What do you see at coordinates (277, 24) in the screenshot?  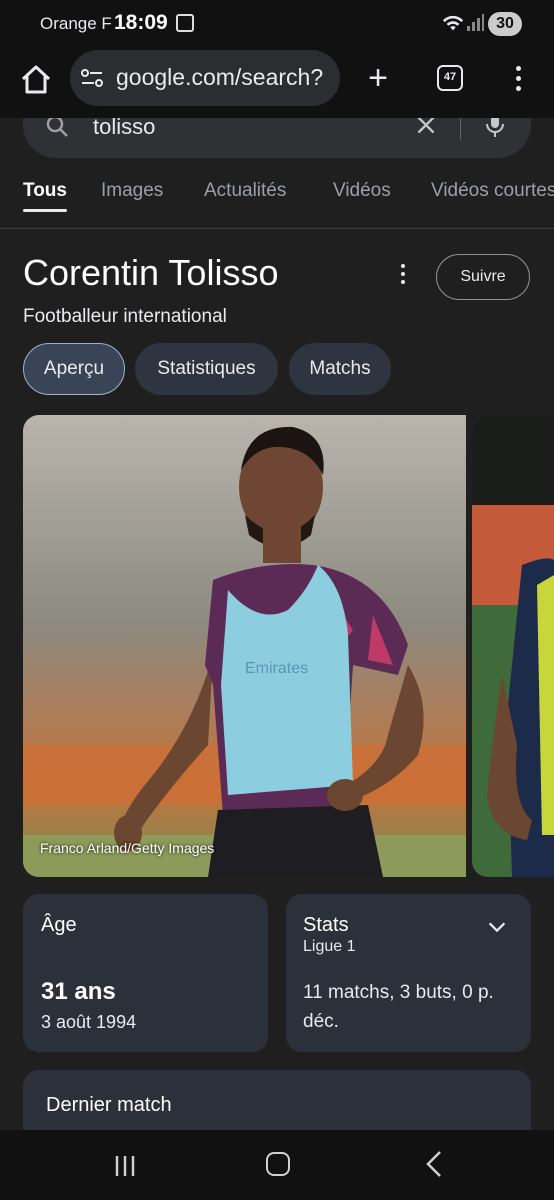 I see `status-bar: Orange F 18:09 30` at bounding box center [277, 24].